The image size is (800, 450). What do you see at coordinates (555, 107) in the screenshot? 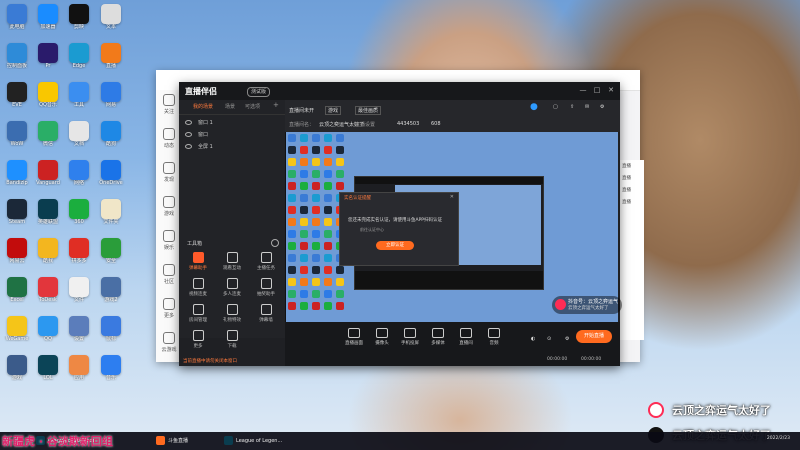
I see `chat-icon: ▢` at bounding box center [555, 107].